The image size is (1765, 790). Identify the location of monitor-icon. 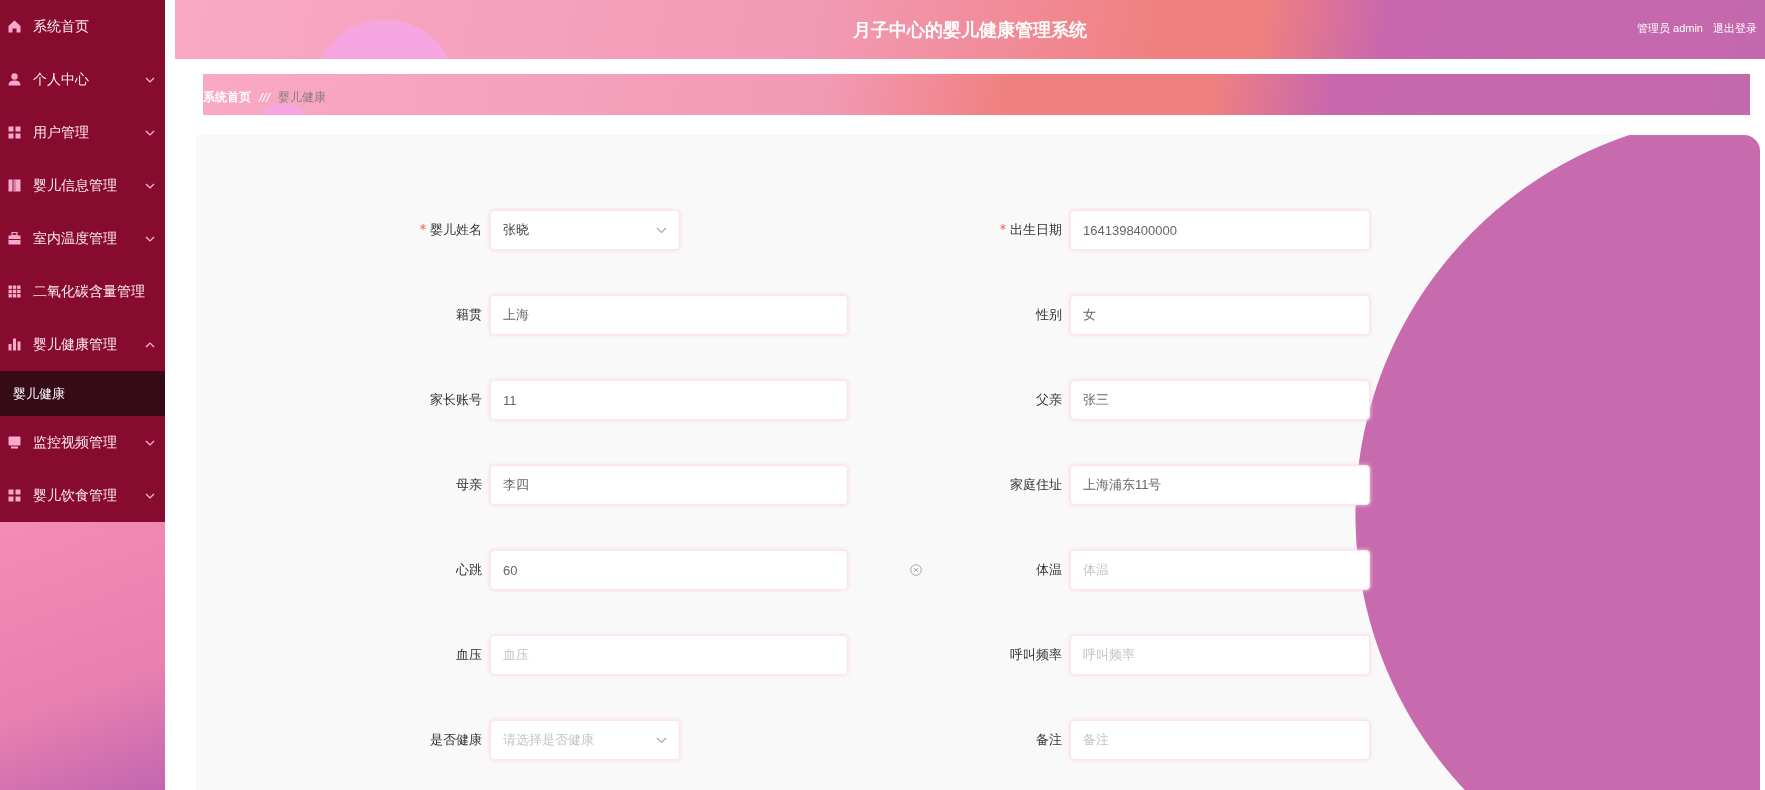
(14, 442).